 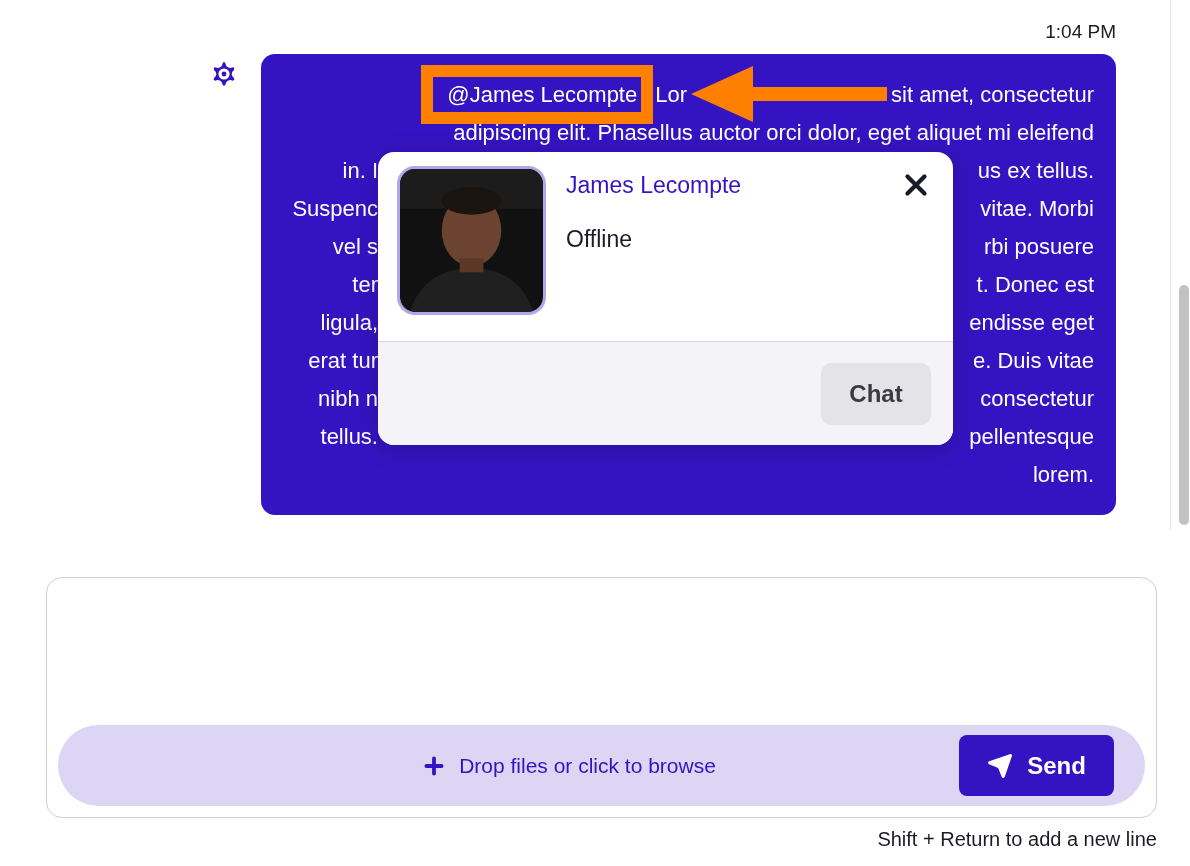 What do you see at coordinates (1000, 765) in the screenshot?
I see `paper-plane-icon` at bounding box center [1000, 765].